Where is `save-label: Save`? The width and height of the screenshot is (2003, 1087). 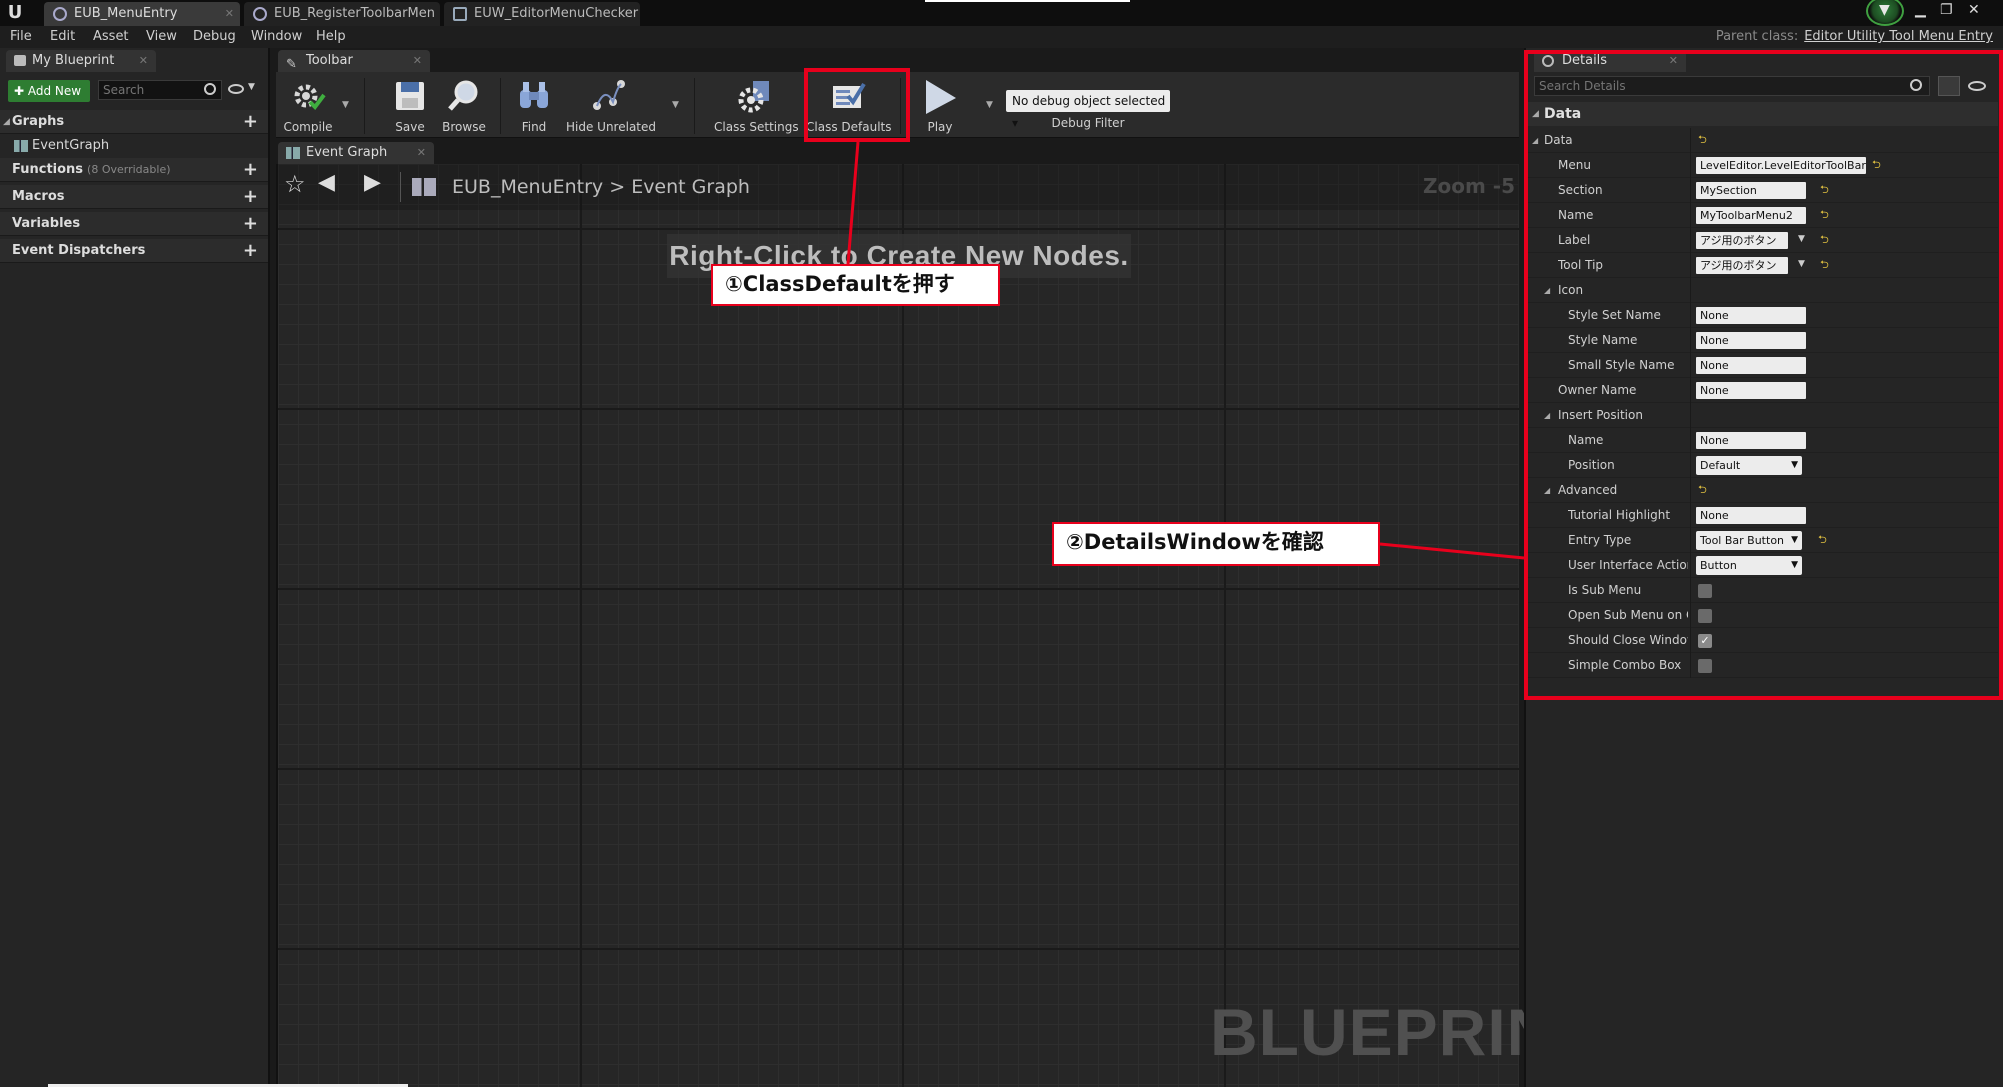
save-label: Save is located at coordinates (410, 127).